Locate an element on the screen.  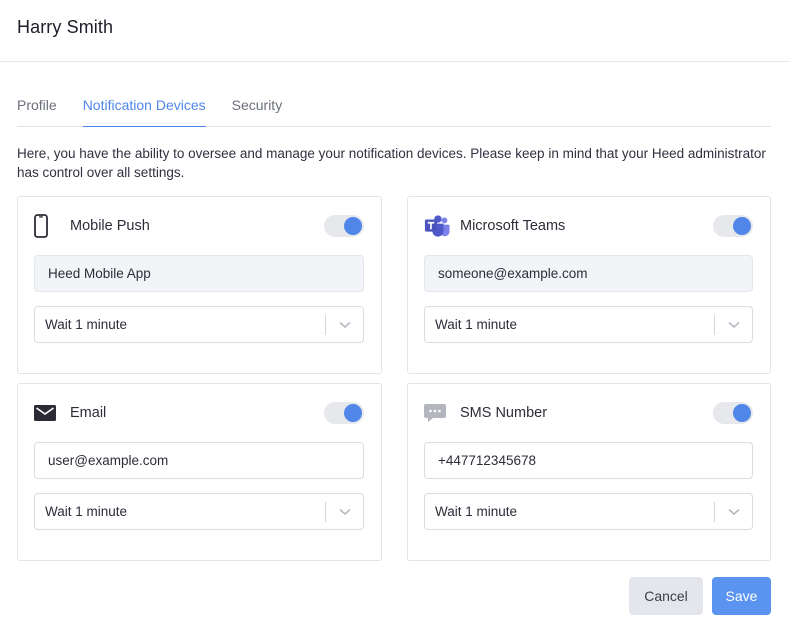
save-button: Save is located at coordinates (741, 596).